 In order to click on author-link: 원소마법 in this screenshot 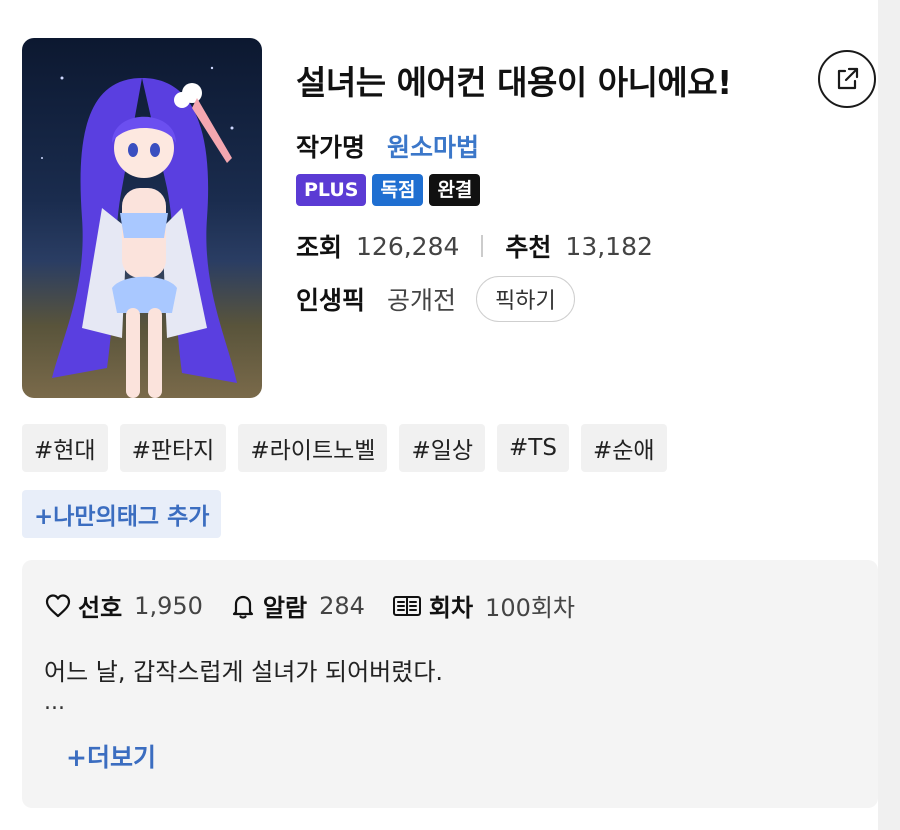, I will do `click(433, 146)`.